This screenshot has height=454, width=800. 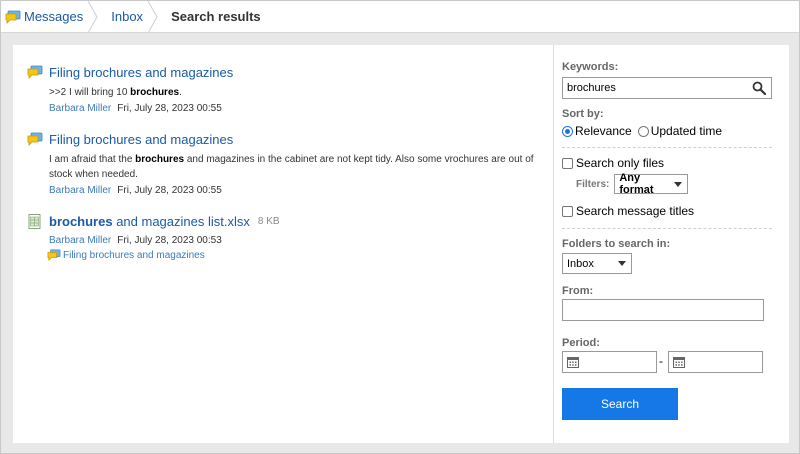 I want to click on sort-relevance-label: Relevance, so click(x=603, y=131).